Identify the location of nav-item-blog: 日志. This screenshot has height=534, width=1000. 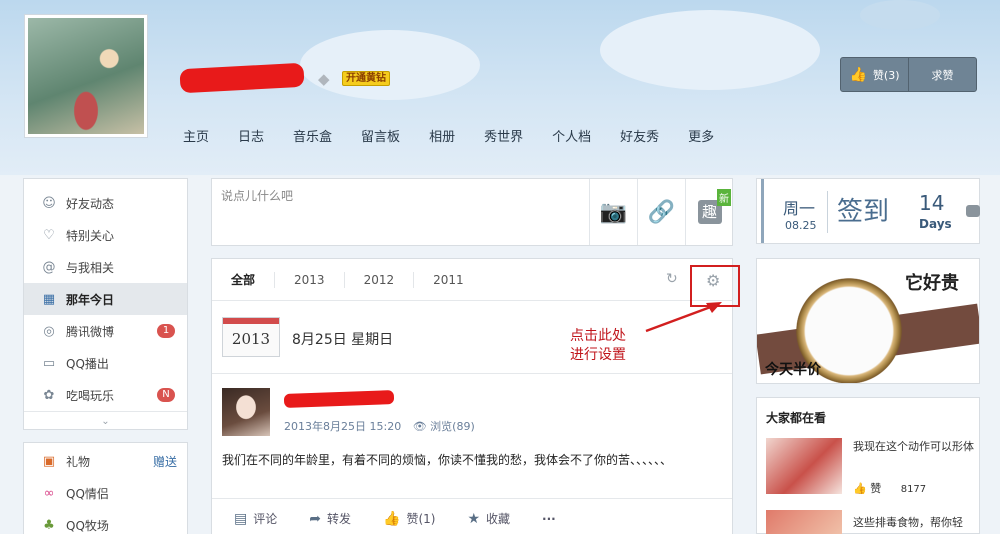
(251, 135).